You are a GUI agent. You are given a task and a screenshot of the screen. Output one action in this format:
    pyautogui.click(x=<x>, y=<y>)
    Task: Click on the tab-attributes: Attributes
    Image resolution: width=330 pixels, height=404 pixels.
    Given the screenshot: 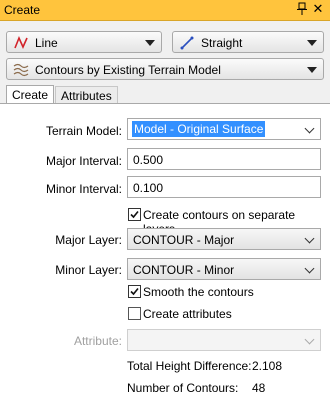 What is the action you would take?
    pyautogui.click(x=86, y=94)
    